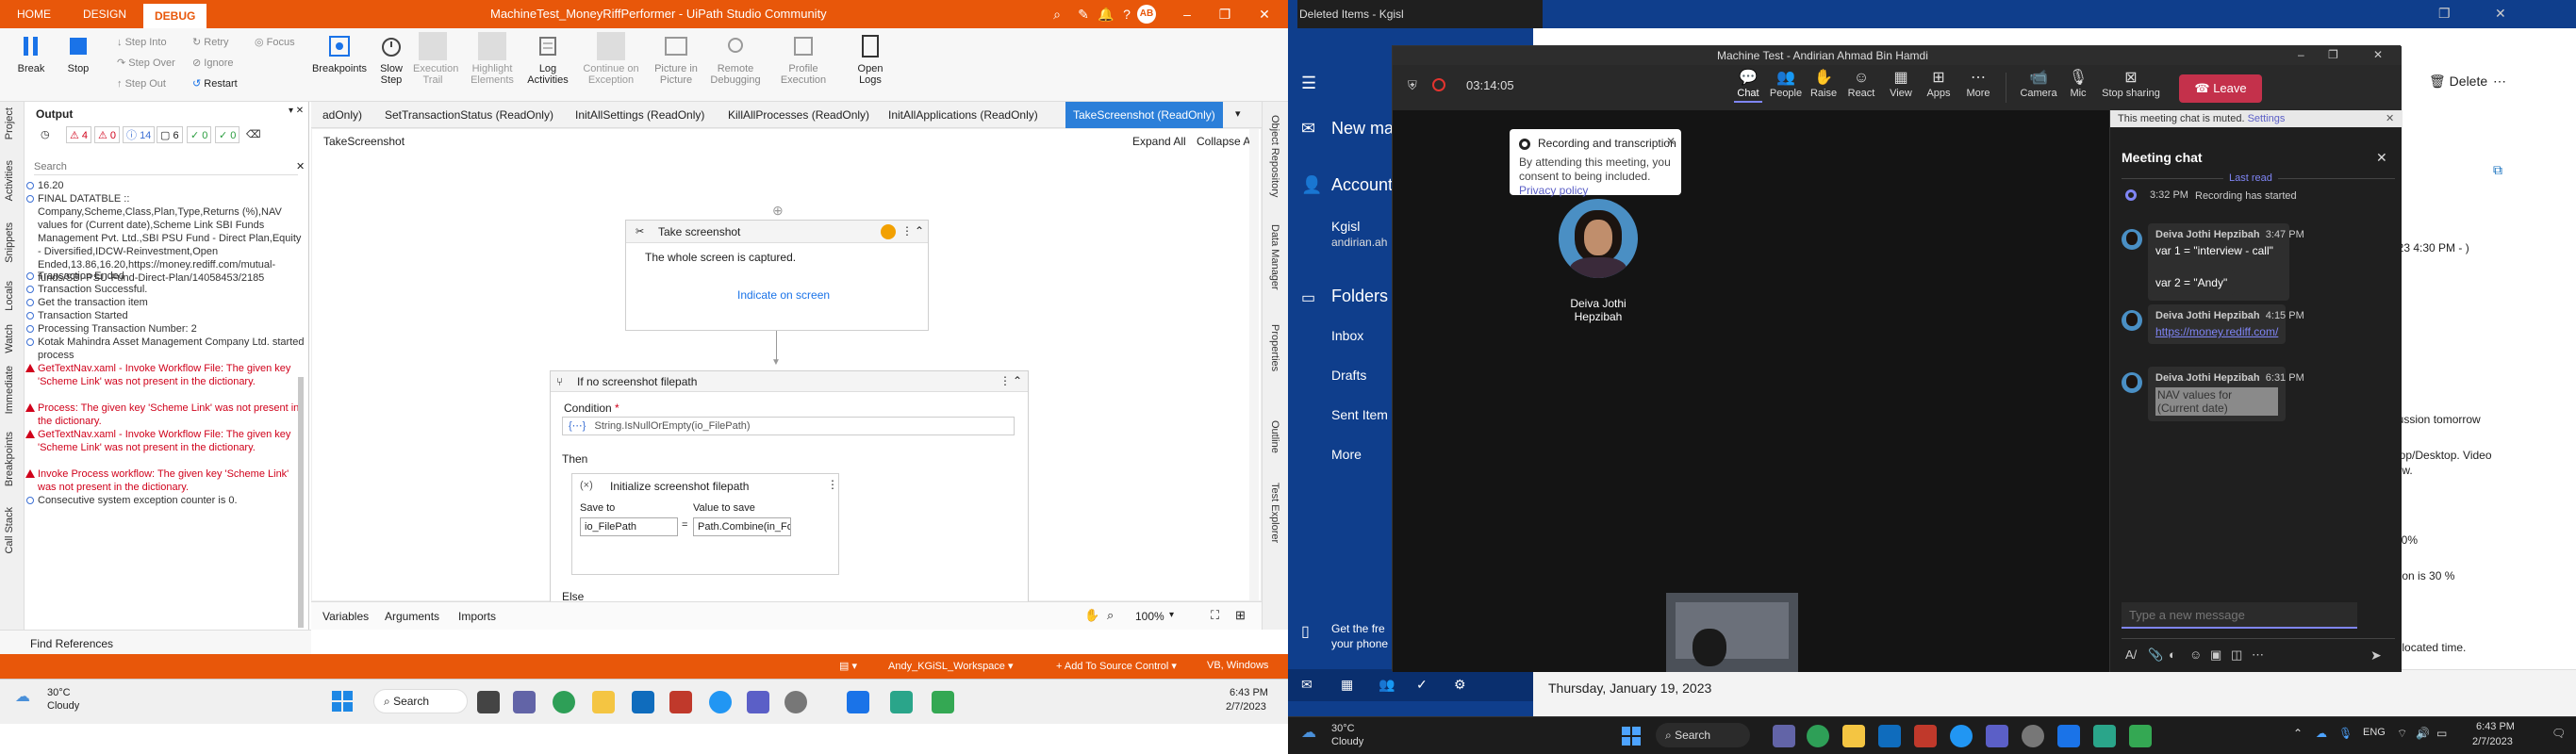  I want to click on teams-chat-icon-right, so click(1784, 736).